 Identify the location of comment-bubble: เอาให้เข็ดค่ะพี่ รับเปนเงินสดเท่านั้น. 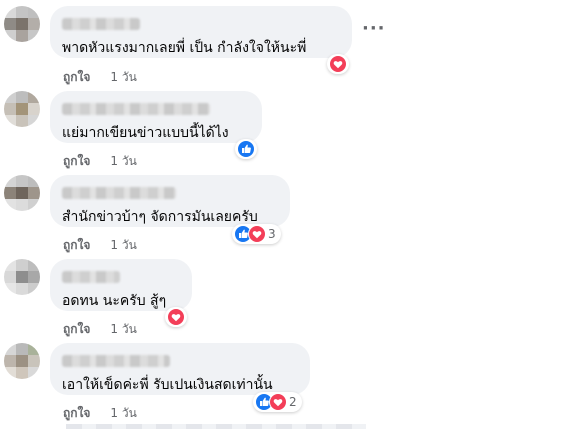
(180, 369).